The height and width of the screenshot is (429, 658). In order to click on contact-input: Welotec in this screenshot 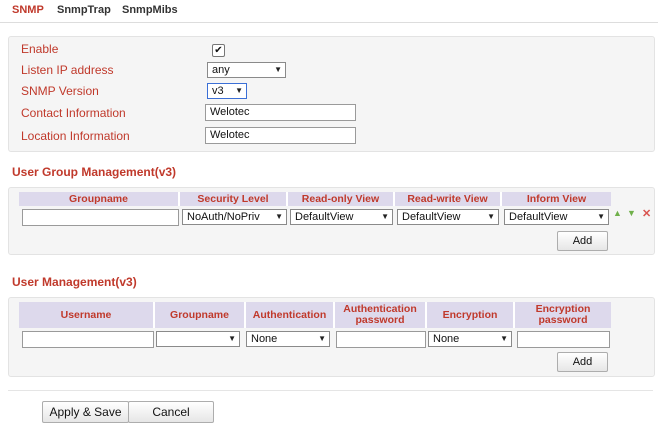, I will do `click(280, 112)`.